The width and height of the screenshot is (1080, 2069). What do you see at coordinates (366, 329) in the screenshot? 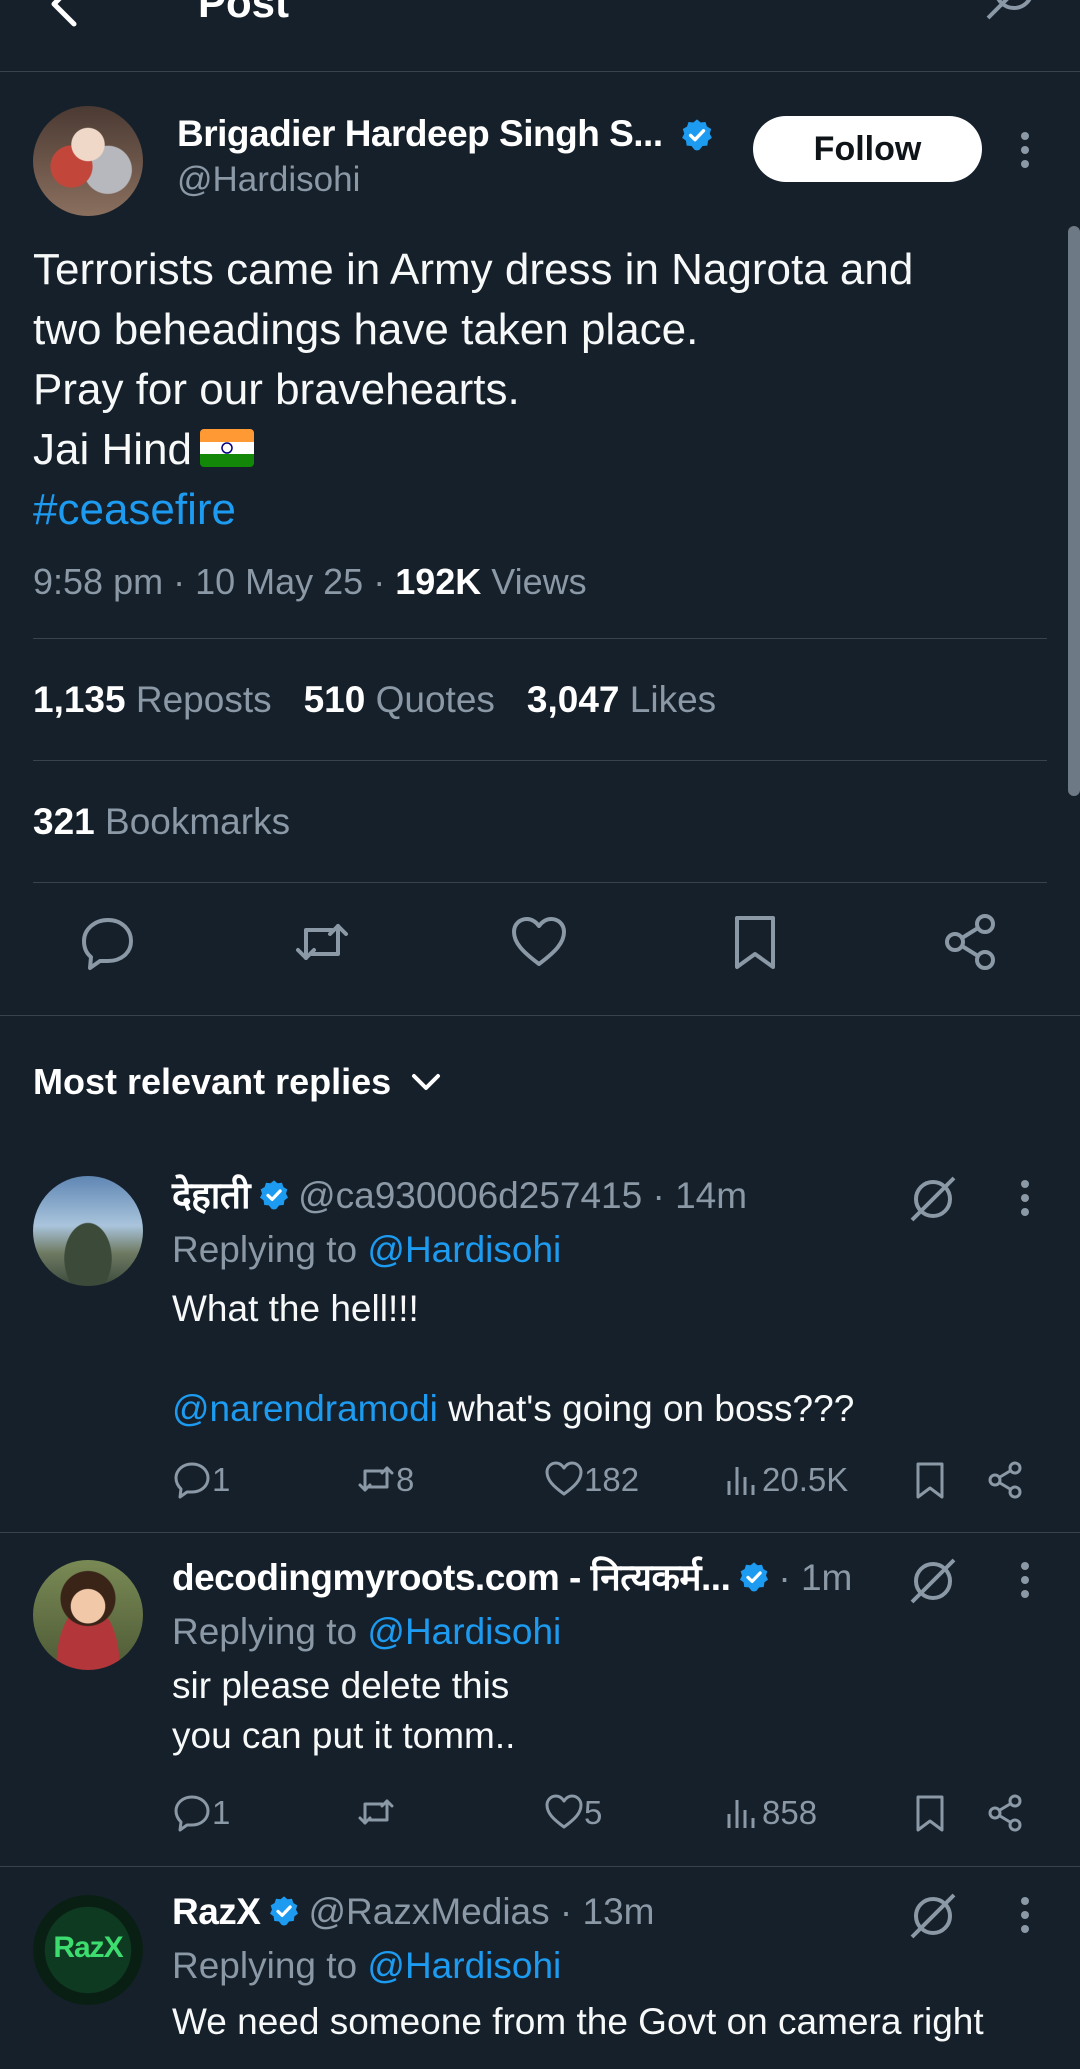
I see `post-text-line: two beheadings have taken place.` at bounding box center [366, 329].